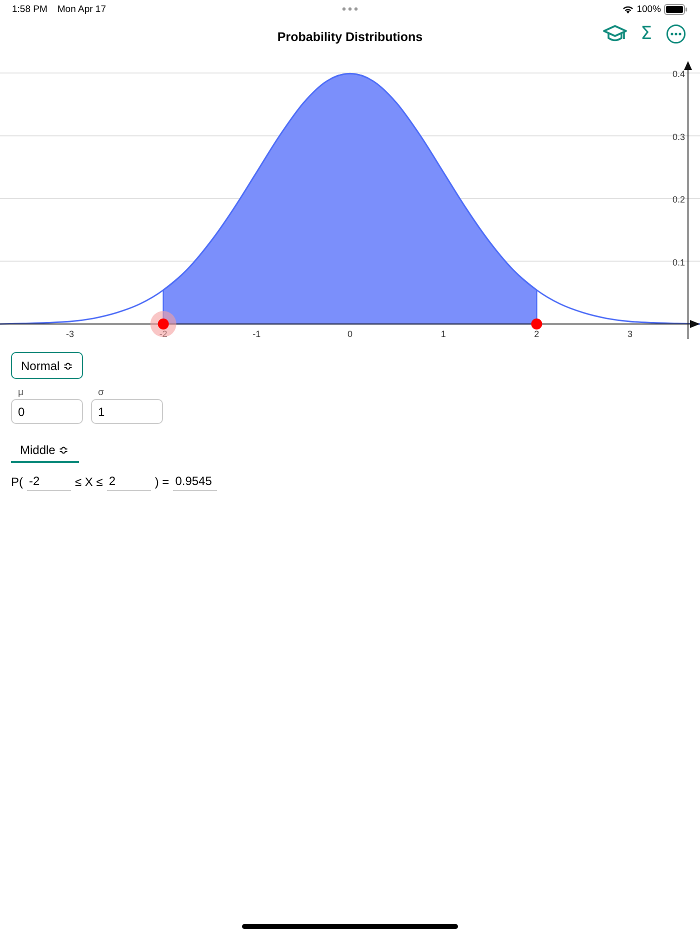  What do you see at coordinates (256, 334) in the screenshot?
I see `x-tick-label: -1` at bounding box center [256, 334].